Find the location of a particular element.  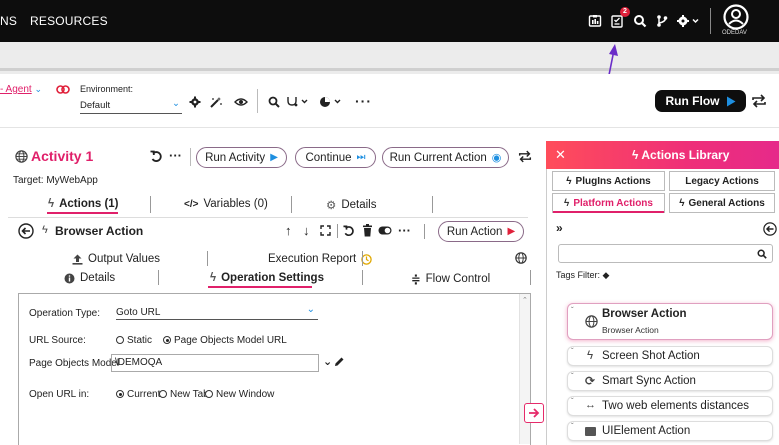

settings-dropdown-icon is located at coordinates (688, 21).